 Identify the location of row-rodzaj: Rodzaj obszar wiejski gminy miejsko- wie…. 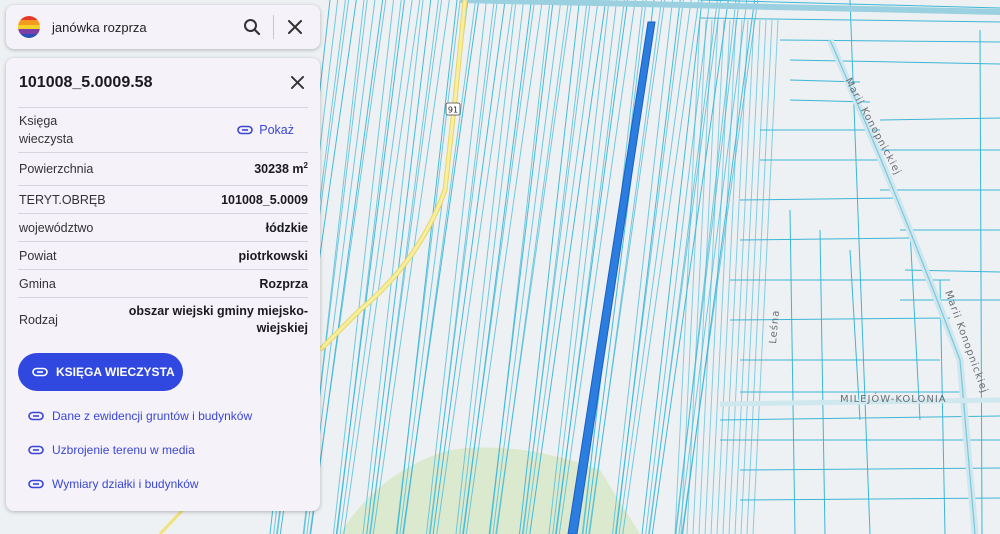
(163, 320).